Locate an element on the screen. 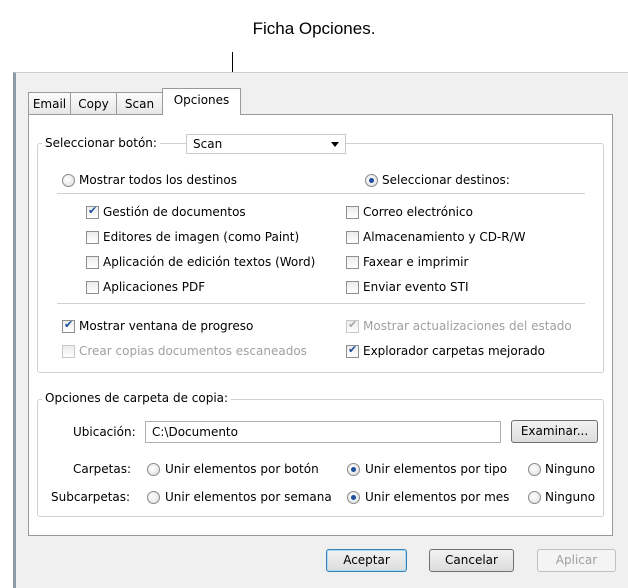 Image resolution: width=628 pixels, height=588 pixels. show-all-destinations-label: Mostrar todos los destinos is located at coordinates (158, 180).